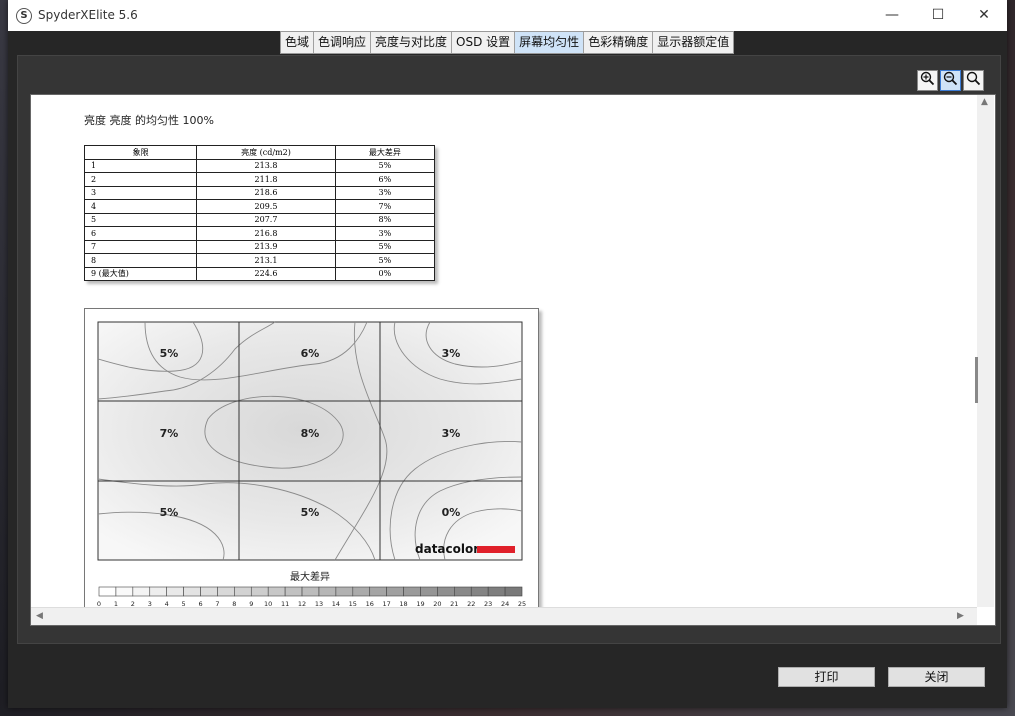  I want to click on maximize-button: ☐, so click(938, 15).